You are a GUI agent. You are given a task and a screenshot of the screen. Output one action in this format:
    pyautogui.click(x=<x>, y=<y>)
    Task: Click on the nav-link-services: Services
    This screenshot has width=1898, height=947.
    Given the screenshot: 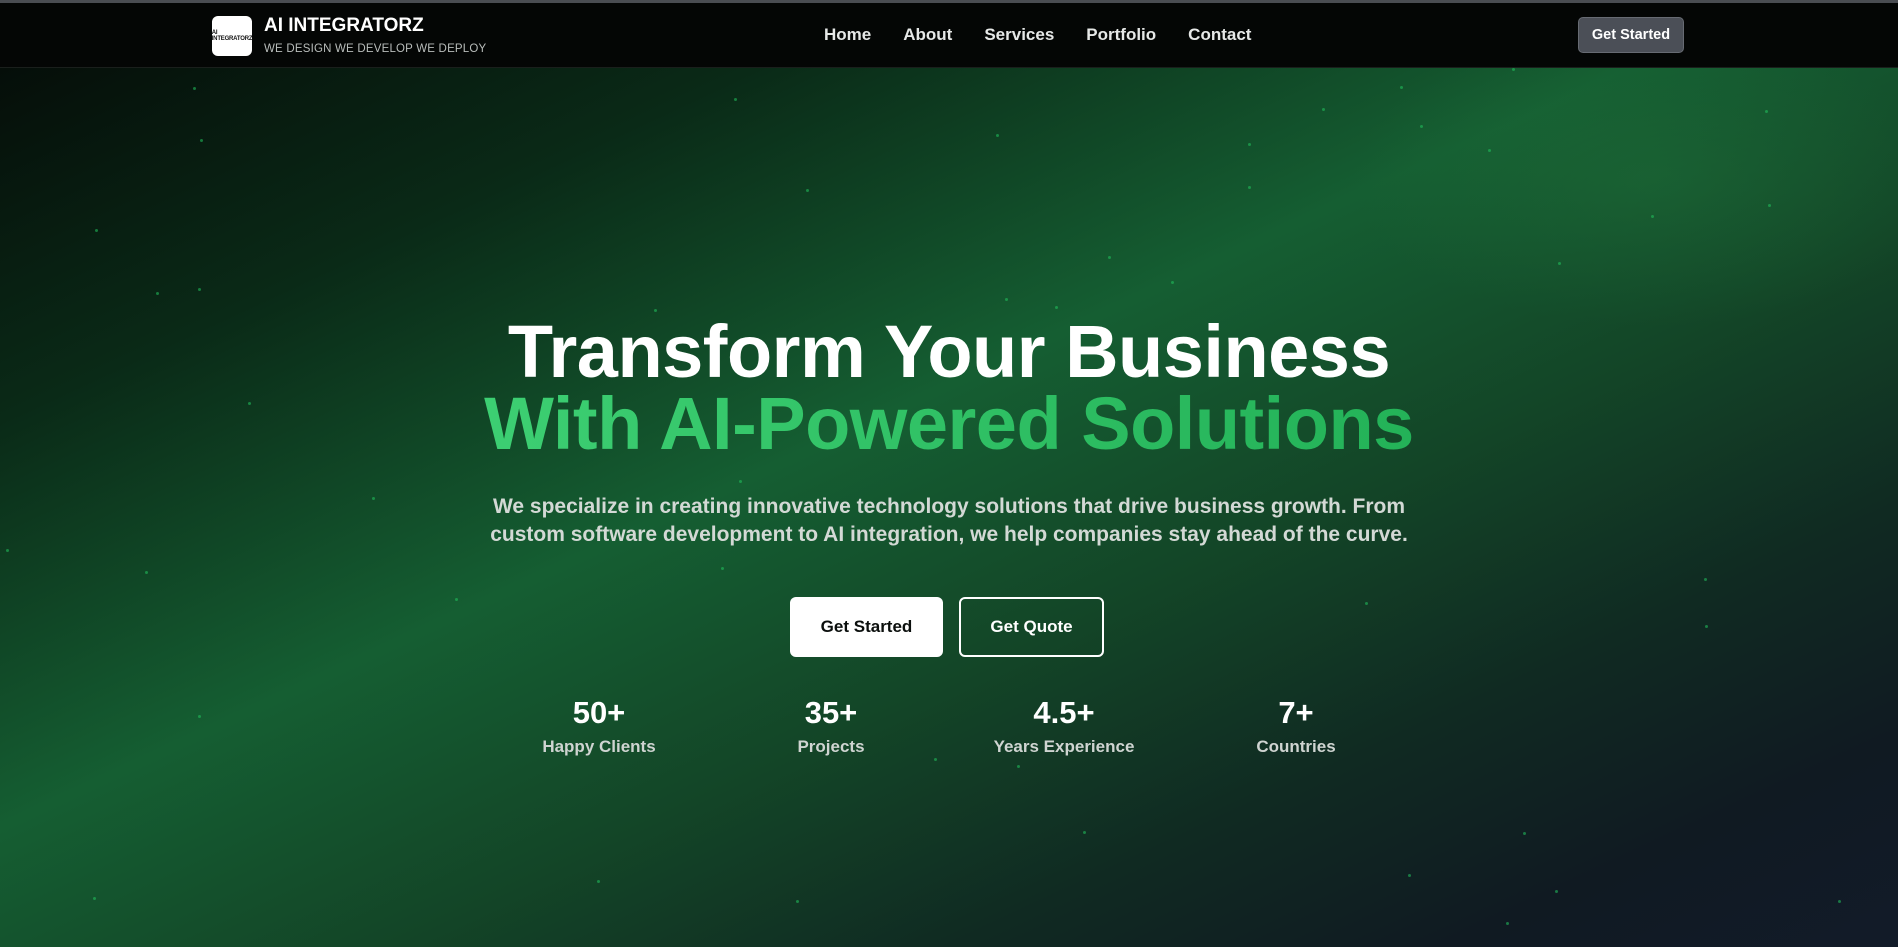 What is the action you would take?
    pyautogui.click(x=1019, y=35)
    